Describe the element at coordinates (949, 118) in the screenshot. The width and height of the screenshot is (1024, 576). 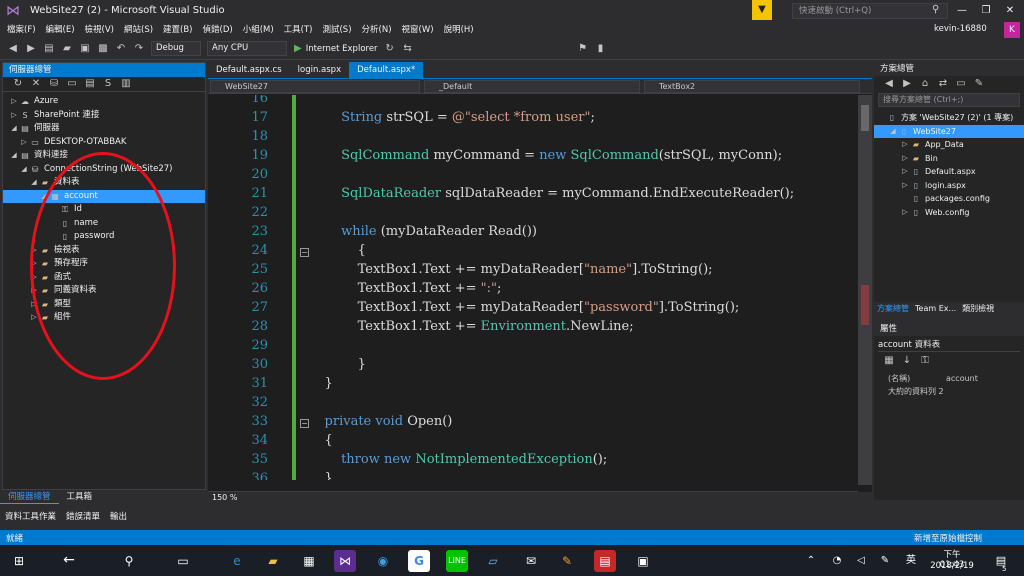
I see `solution-node: ▯ 方案 'WebSite27 (2)' (1 專案)` at that location.